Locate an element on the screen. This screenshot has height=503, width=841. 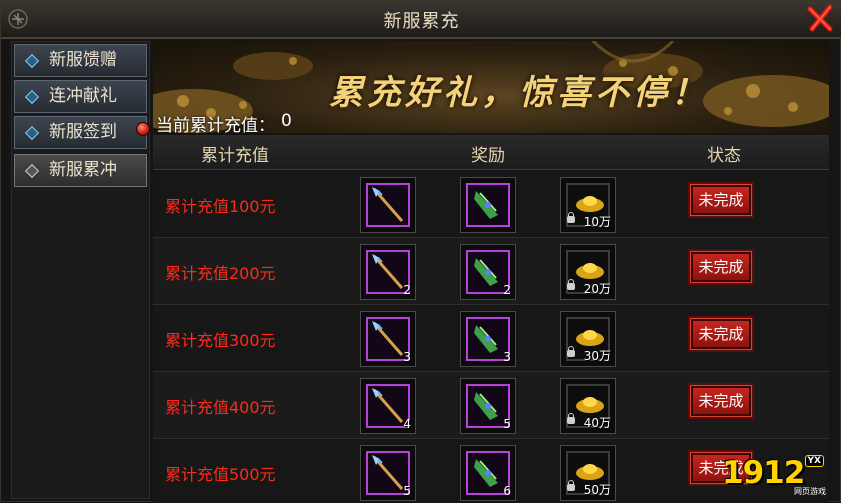
gold-amount: 50万 is located at coordinates (597, 490).